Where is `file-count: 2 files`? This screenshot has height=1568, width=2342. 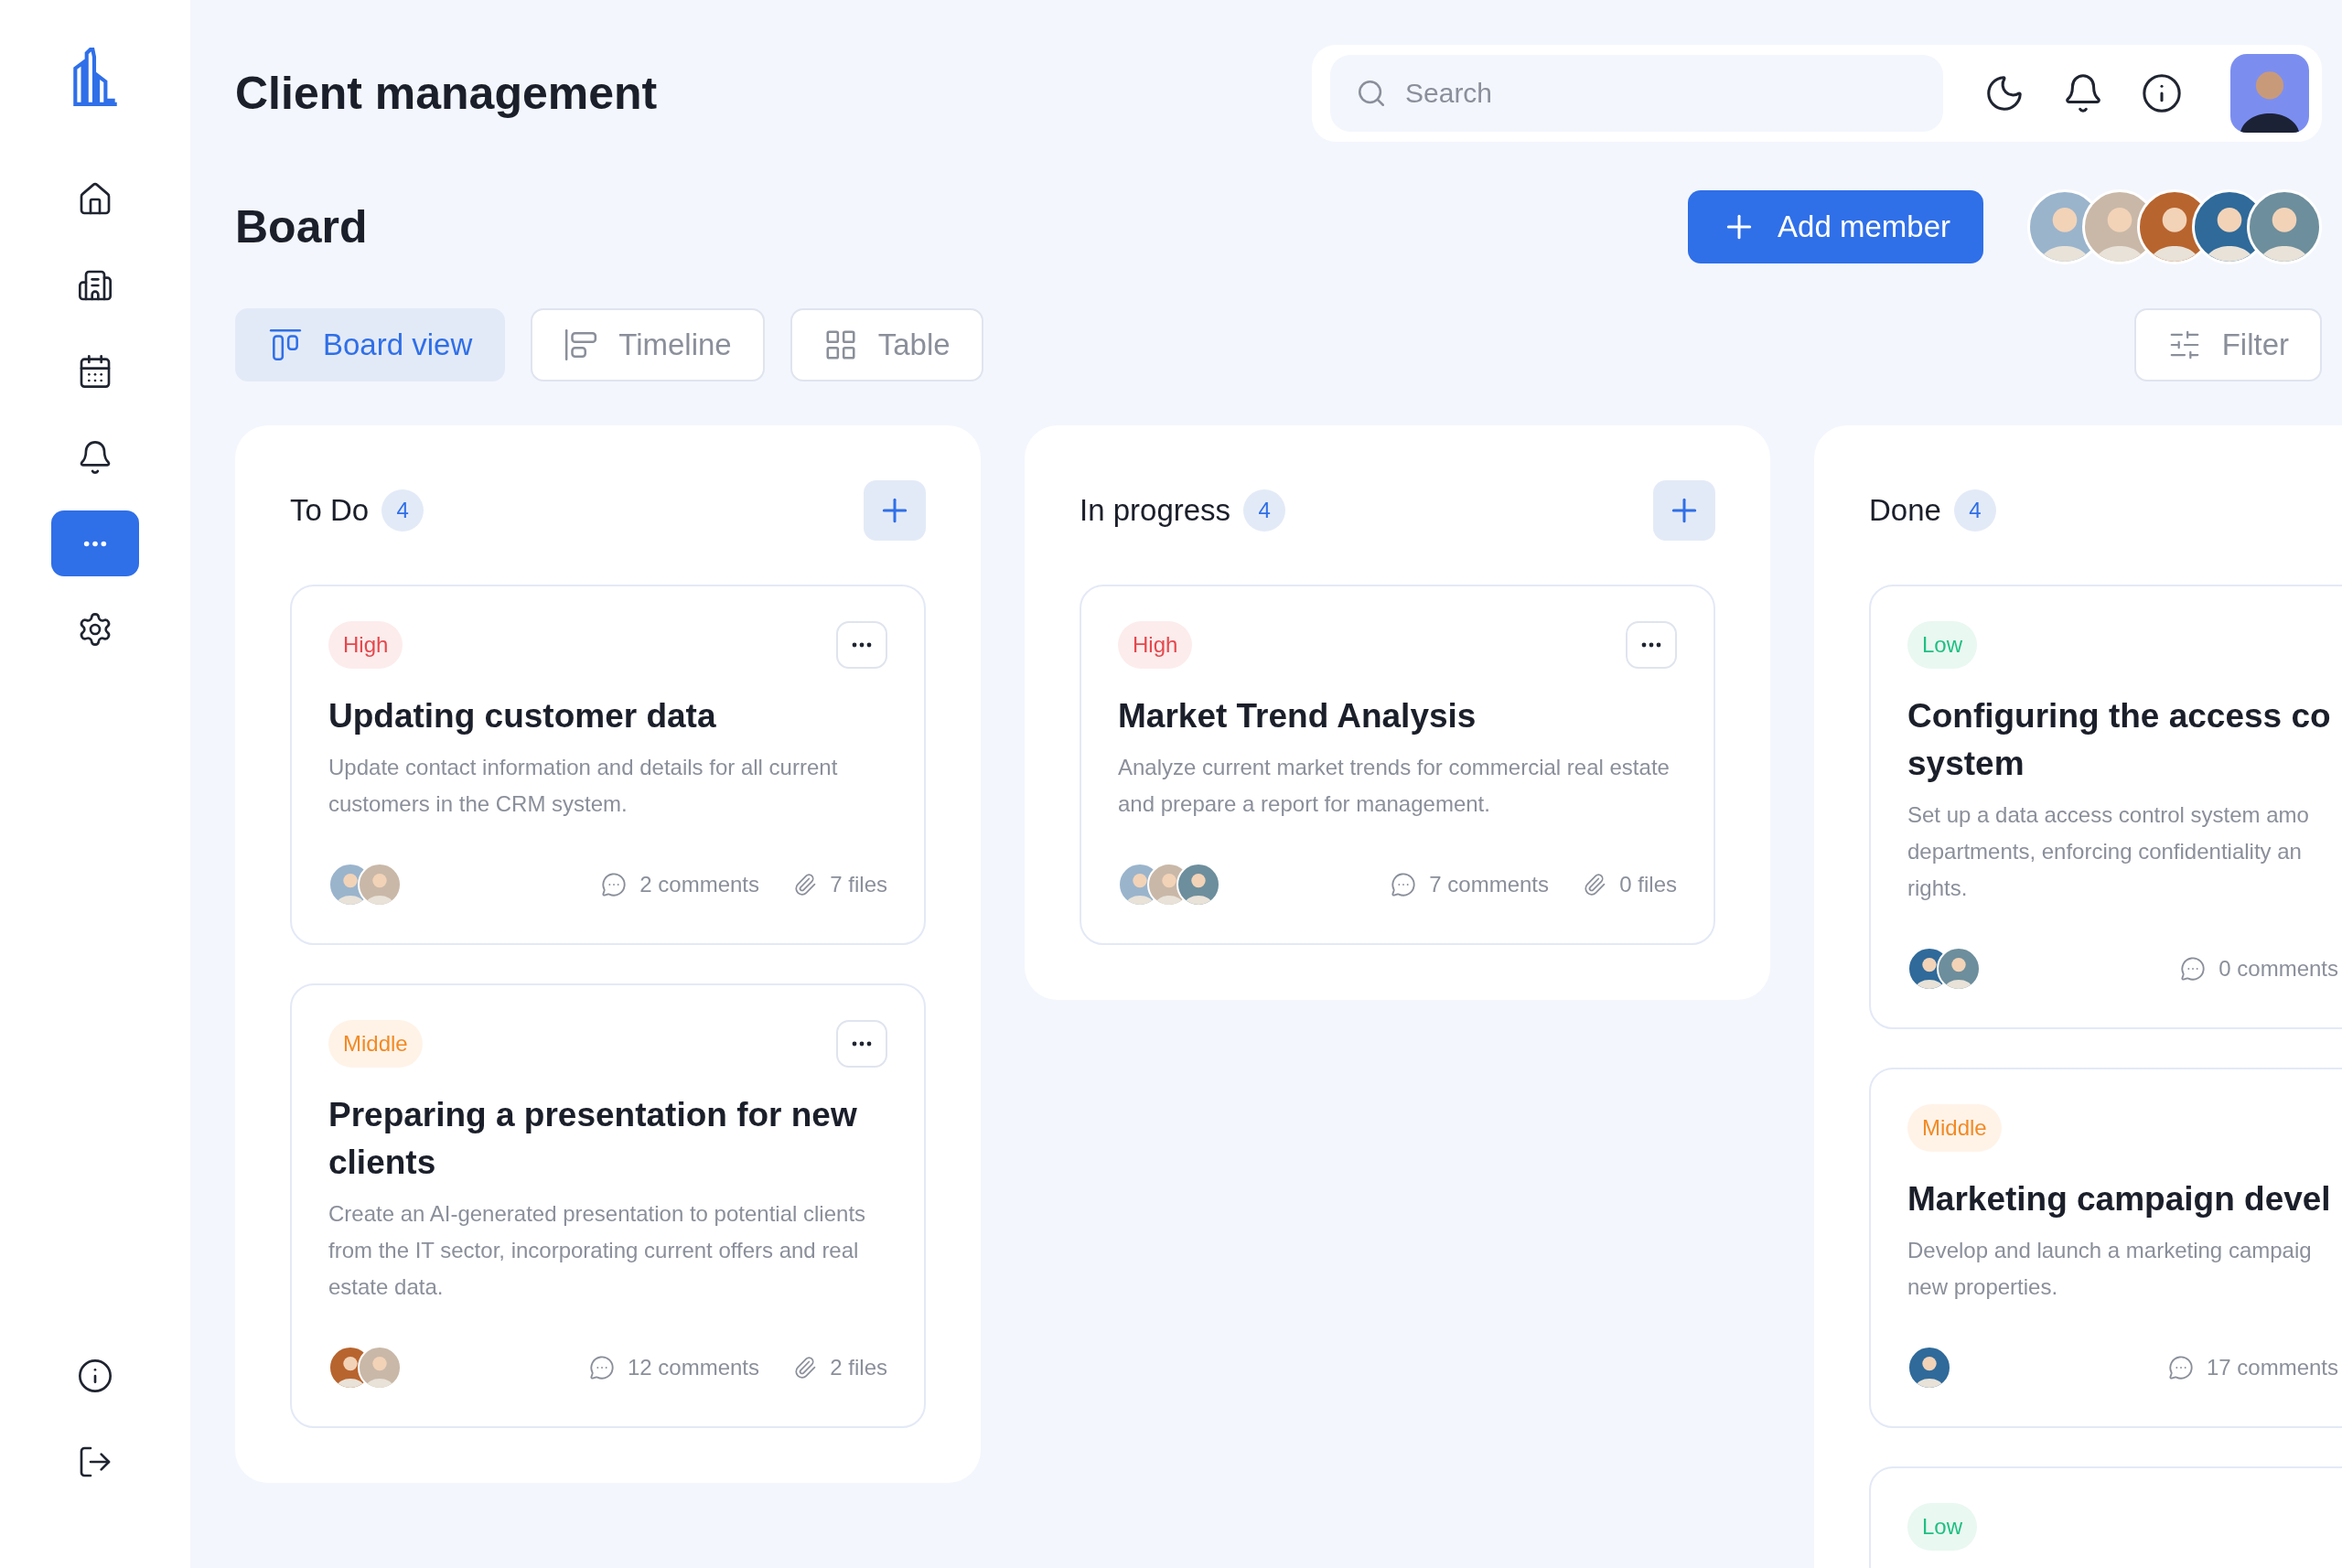
file-count: 2 files is located at coordinates (858, 1367).